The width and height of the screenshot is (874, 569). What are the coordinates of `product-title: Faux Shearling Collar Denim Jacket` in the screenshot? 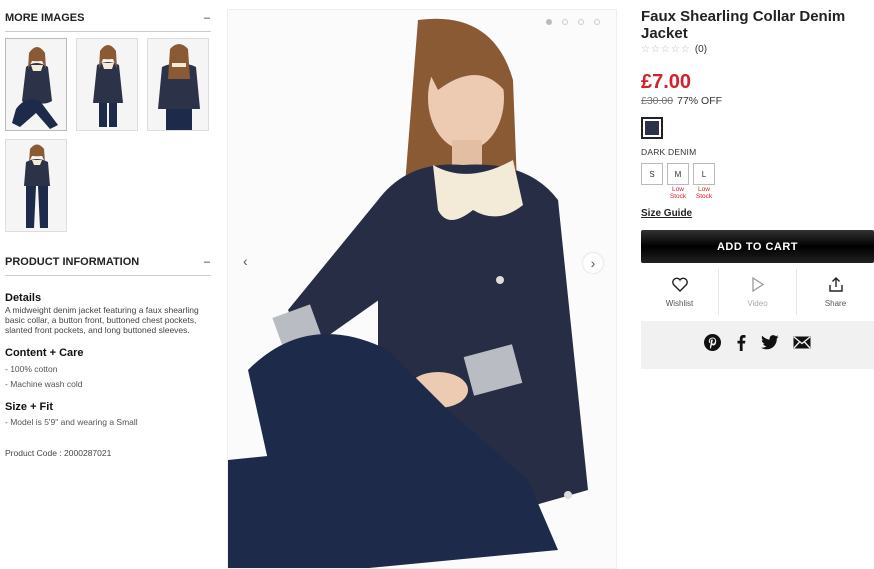 It's located at (743, 25).